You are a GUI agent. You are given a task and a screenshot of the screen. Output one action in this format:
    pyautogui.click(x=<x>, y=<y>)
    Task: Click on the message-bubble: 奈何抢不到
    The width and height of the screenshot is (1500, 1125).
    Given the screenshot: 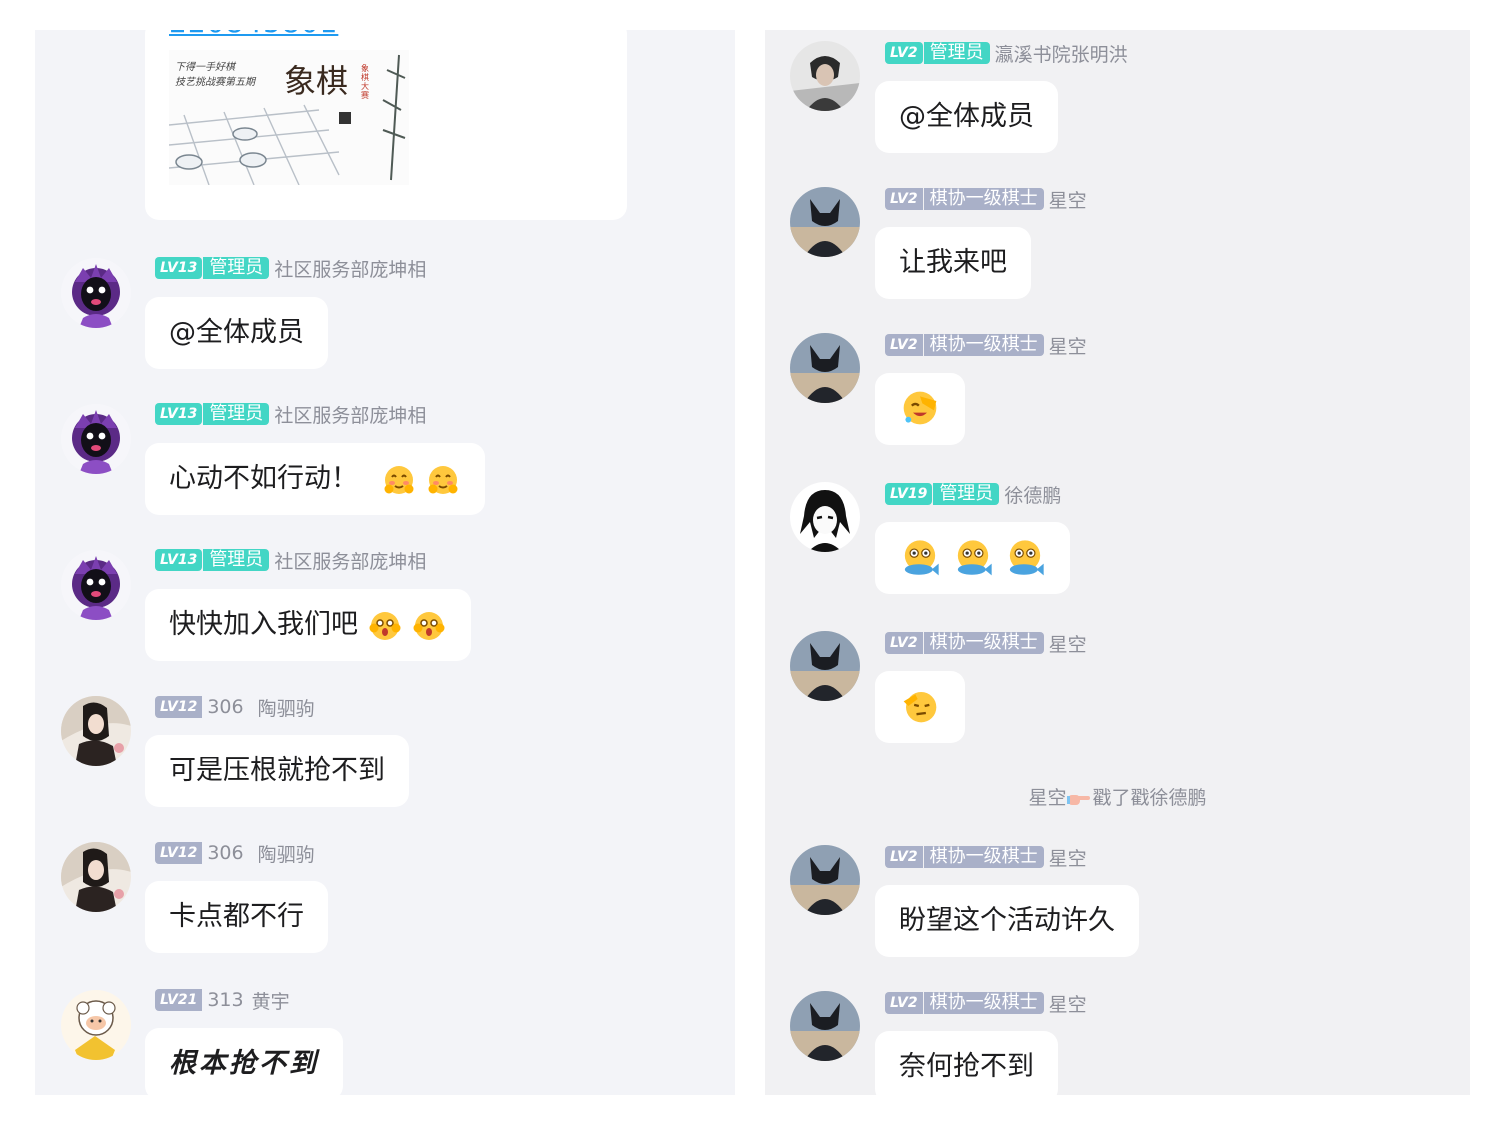 What is the action you would take?
    pyautogui.click(x=966, y=1063)
    